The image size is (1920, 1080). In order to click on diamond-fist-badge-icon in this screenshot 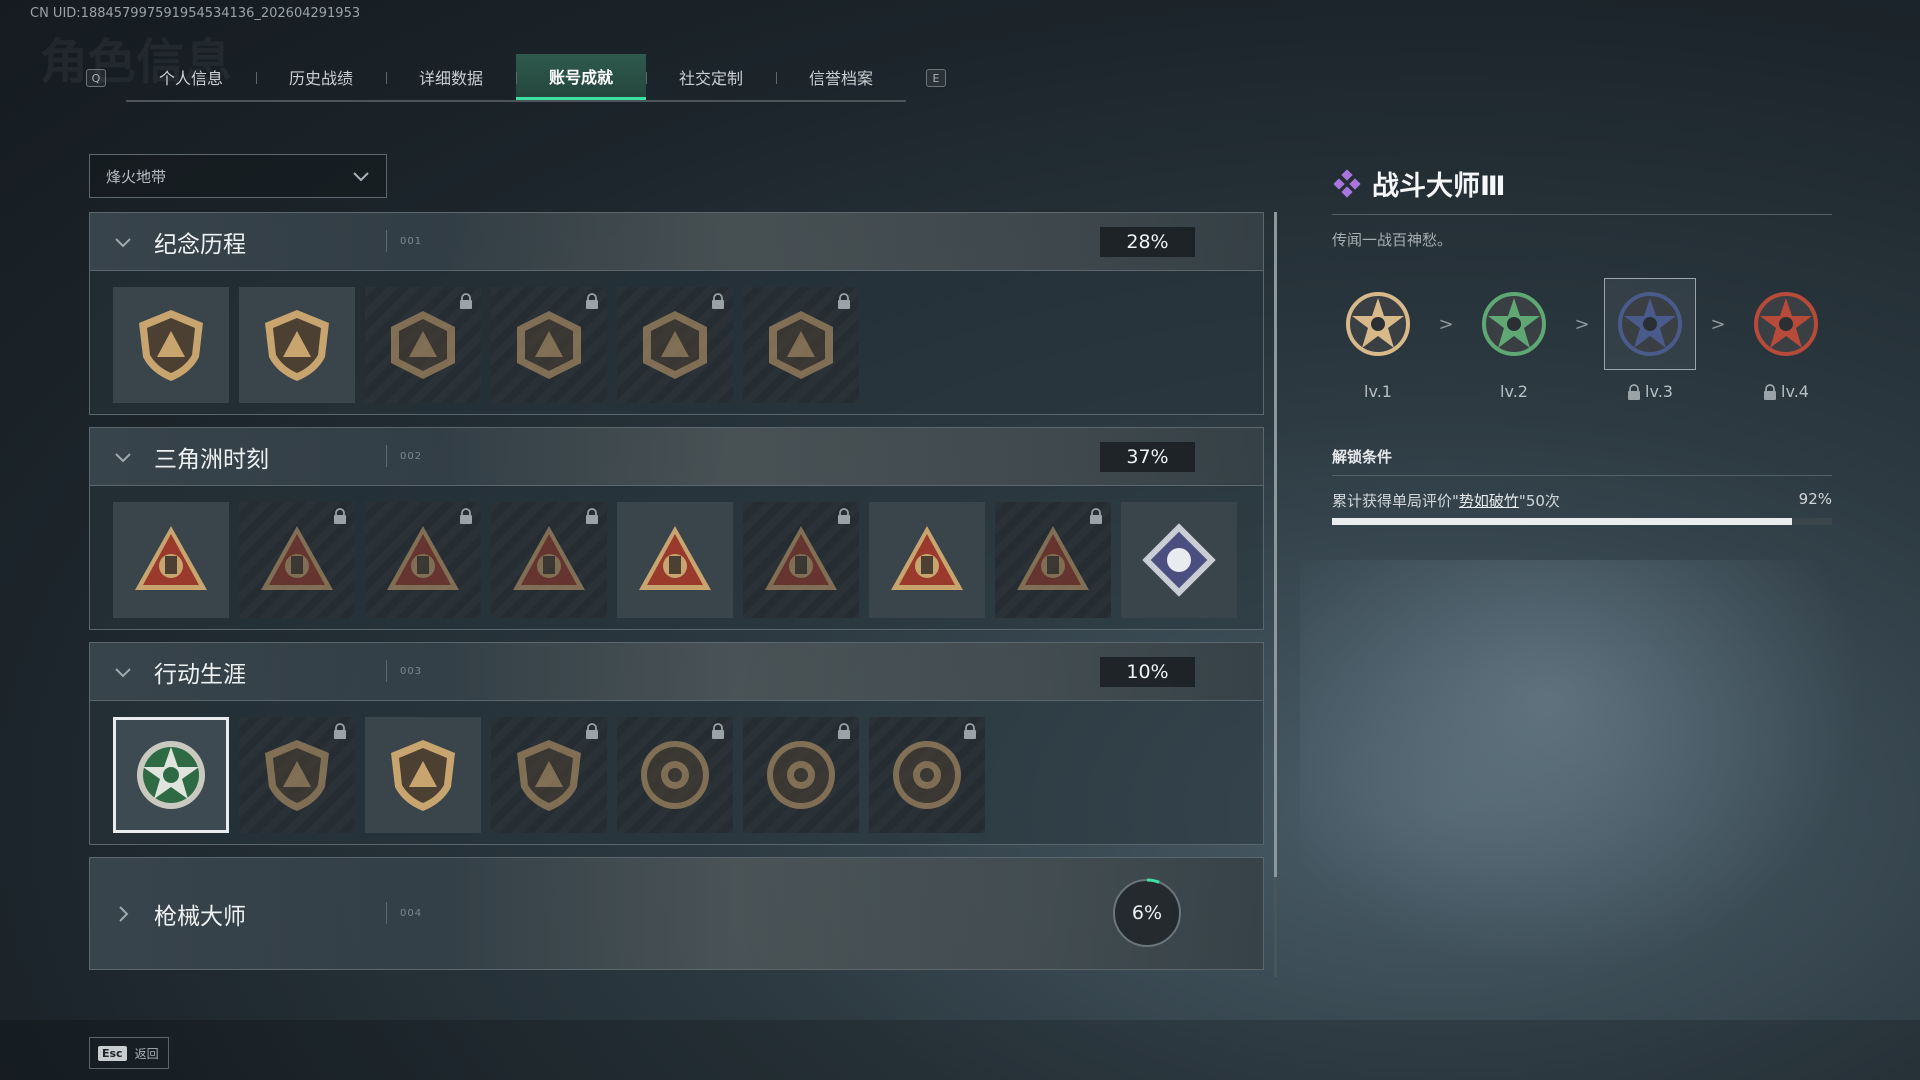, I will do `click(1179, 560)`.